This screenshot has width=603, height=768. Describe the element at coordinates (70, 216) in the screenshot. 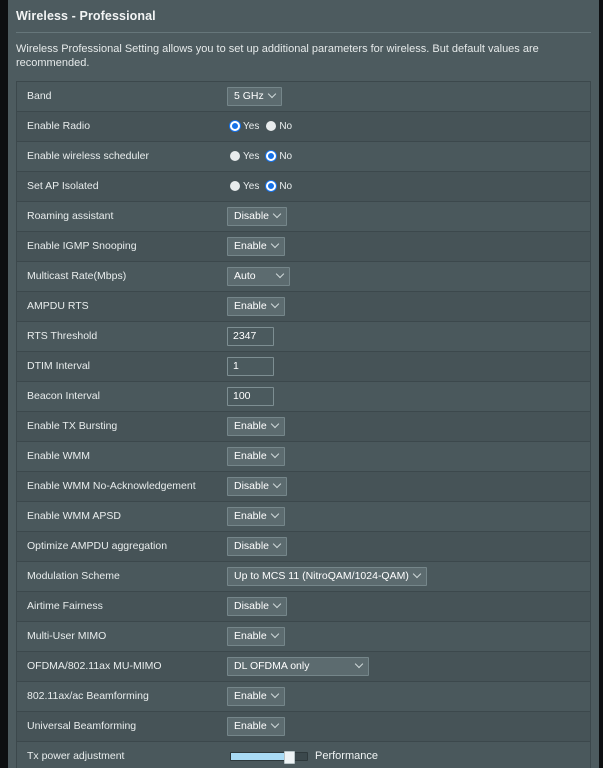

I see `row-label-roaming-assistant: Roaming assistant` at that location.